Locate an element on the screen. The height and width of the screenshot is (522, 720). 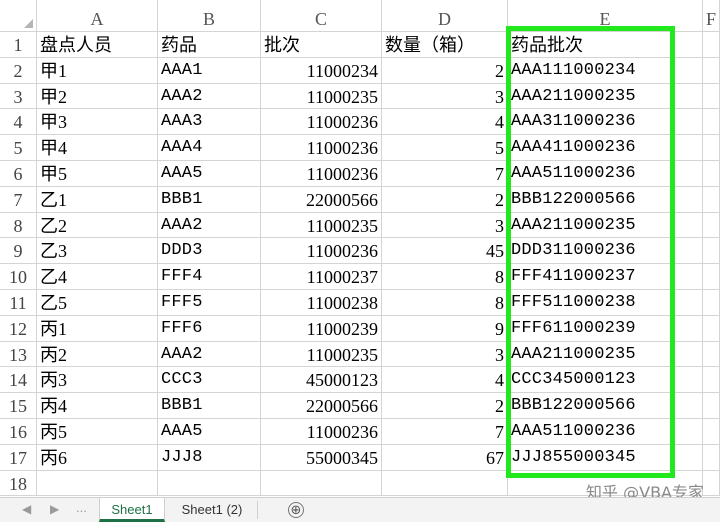
cell-b: FFF4 is located at coordinates (209, 277).